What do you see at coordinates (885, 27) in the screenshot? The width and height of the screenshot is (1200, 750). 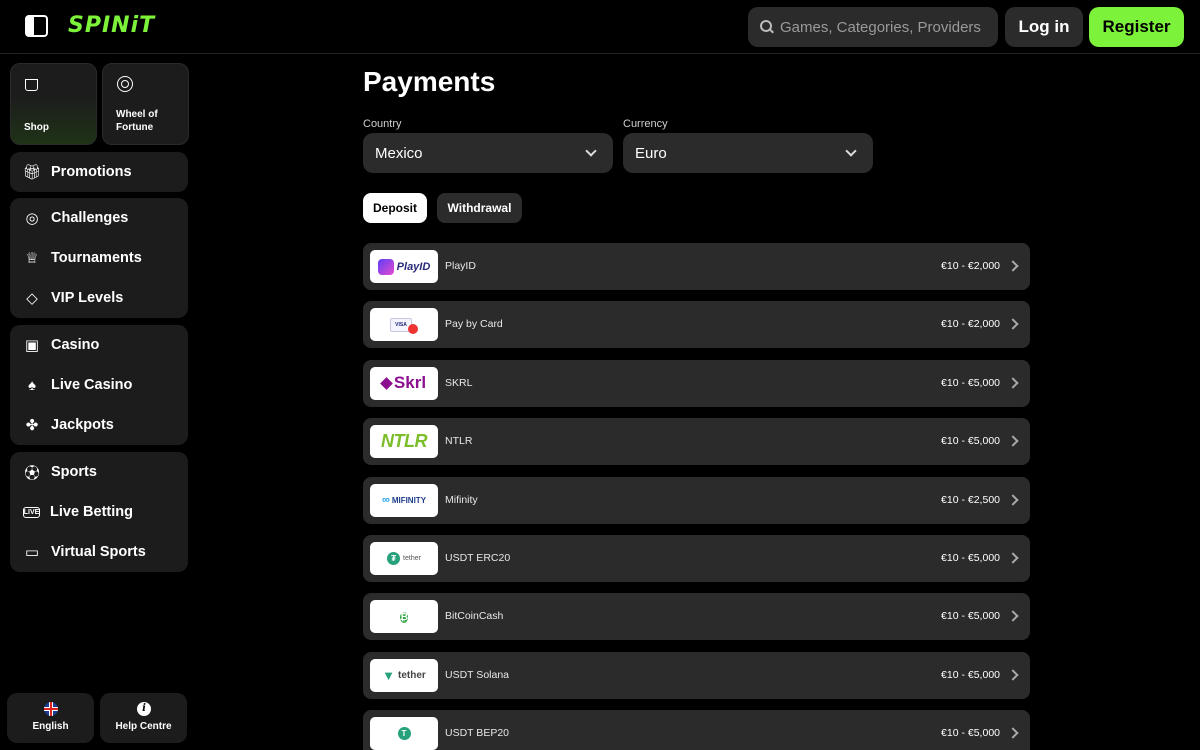 I see `search-input` at bounding box center [885, 27].